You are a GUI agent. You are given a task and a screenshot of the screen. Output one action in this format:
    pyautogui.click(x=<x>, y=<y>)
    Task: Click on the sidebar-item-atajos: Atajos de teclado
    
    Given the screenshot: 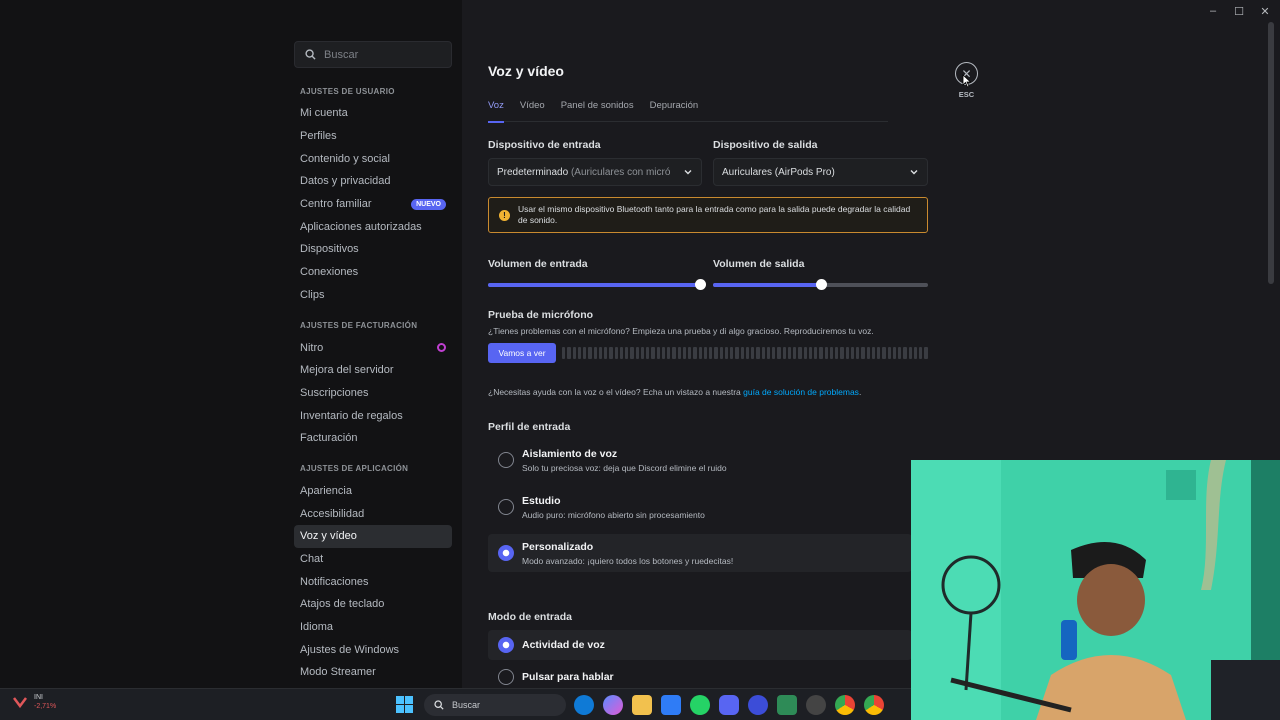 What is the action you would take?
    pyautogui.click(x=373, y=604)
    